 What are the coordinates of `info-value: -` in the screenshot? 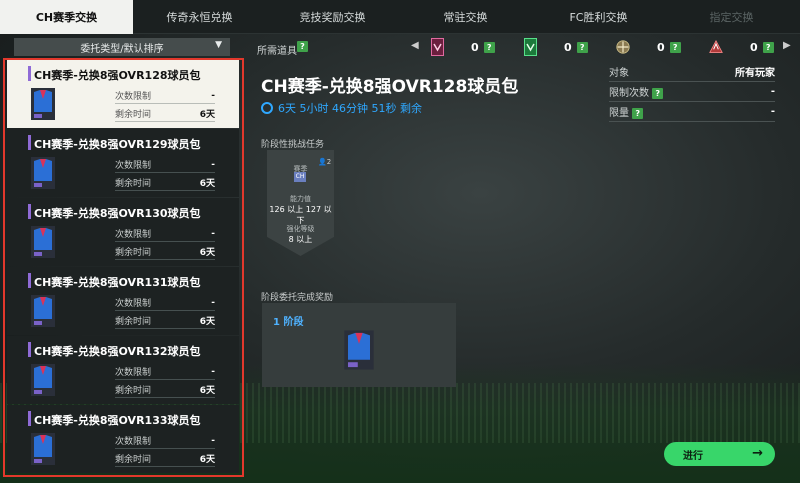 It's located at (772, 91).